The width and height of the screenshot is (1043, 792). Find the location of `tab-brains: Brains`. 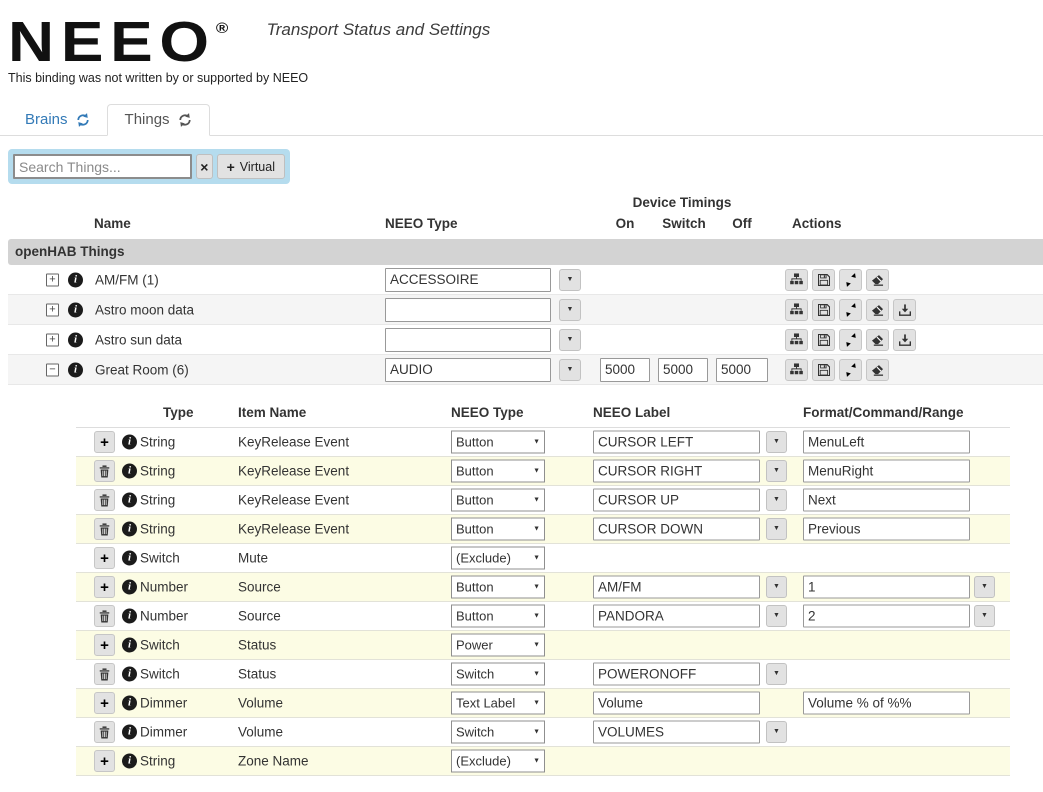

tab-brains: Brains is located at coordinates (57, 120).